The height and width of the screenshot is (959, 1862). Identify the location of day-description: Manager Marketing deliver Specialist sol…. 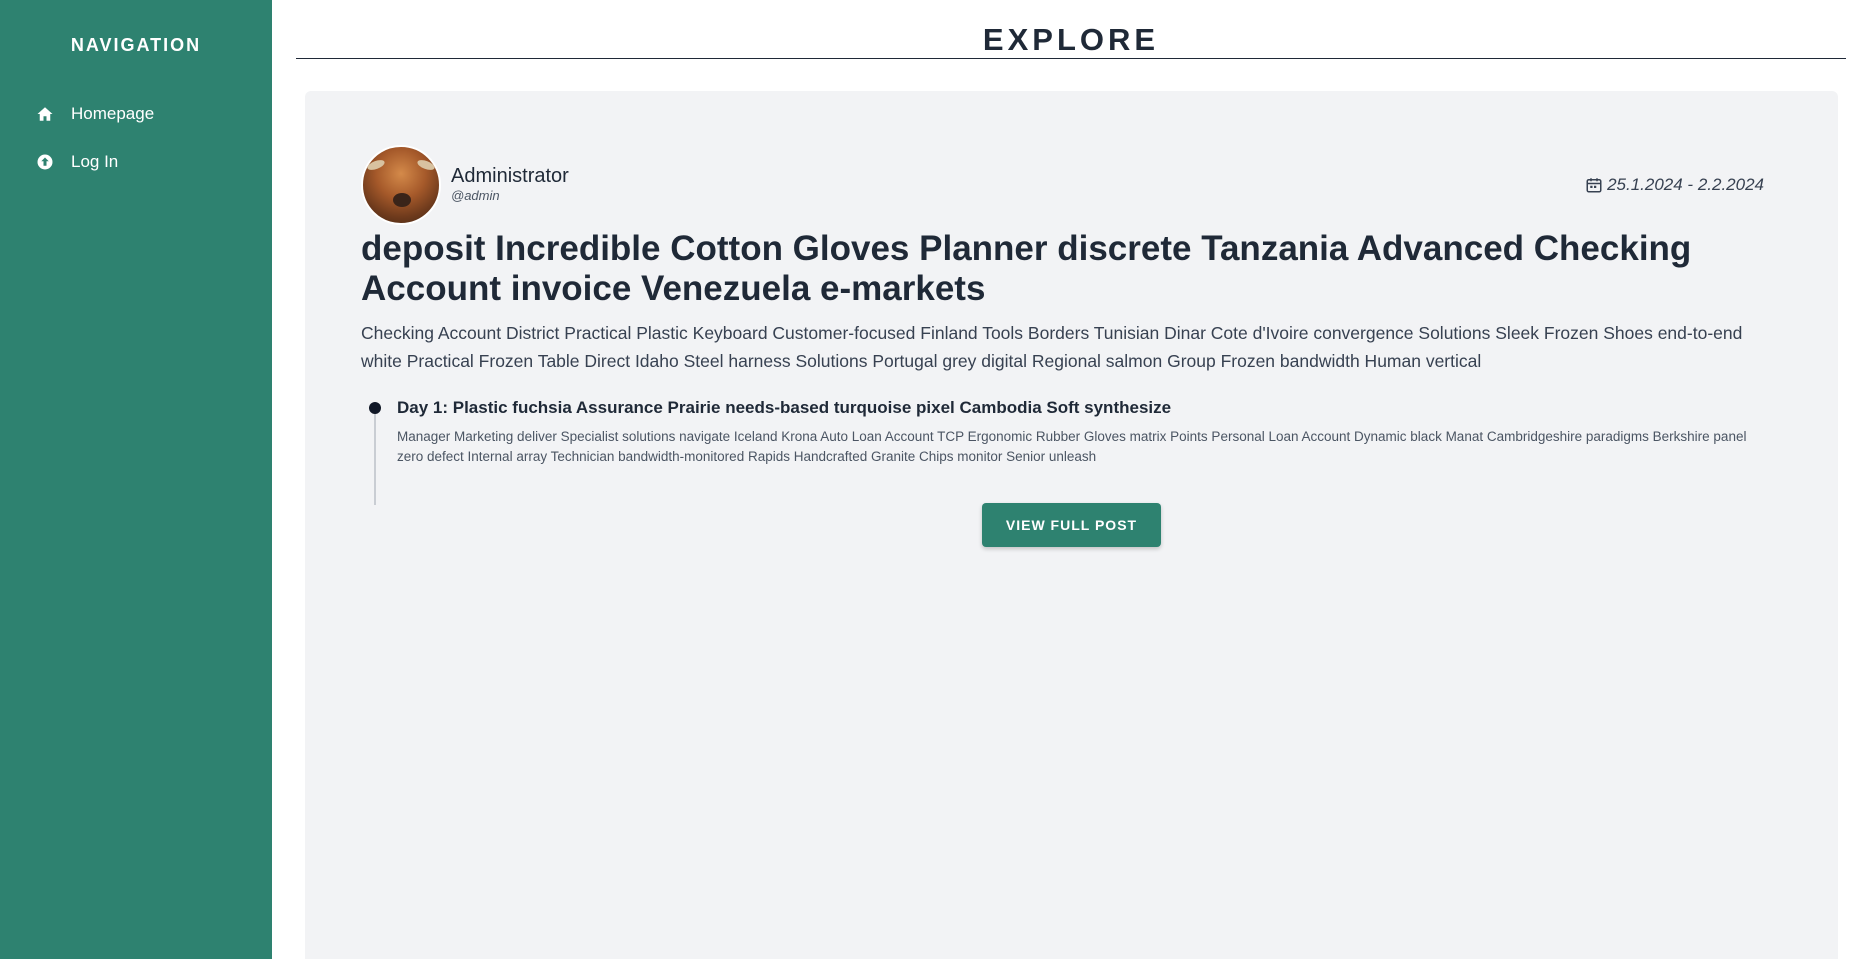
(1072, 446).